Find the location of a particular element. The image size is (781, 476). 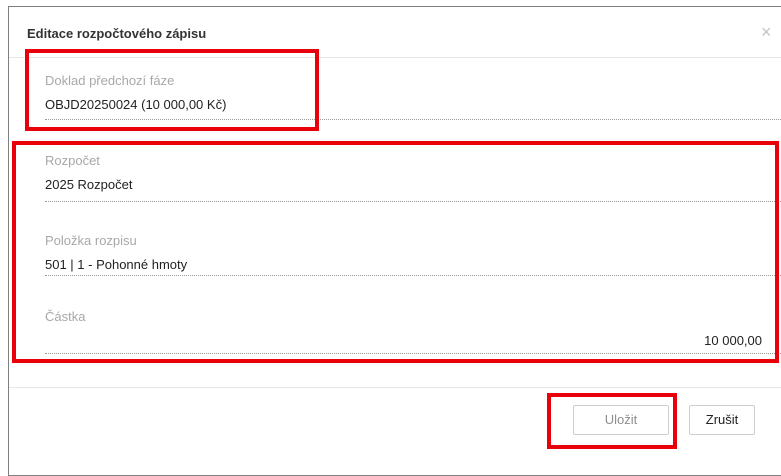

budget-field: Rozpočet 2025 Rozpočet is located at coordinates (403, 173).